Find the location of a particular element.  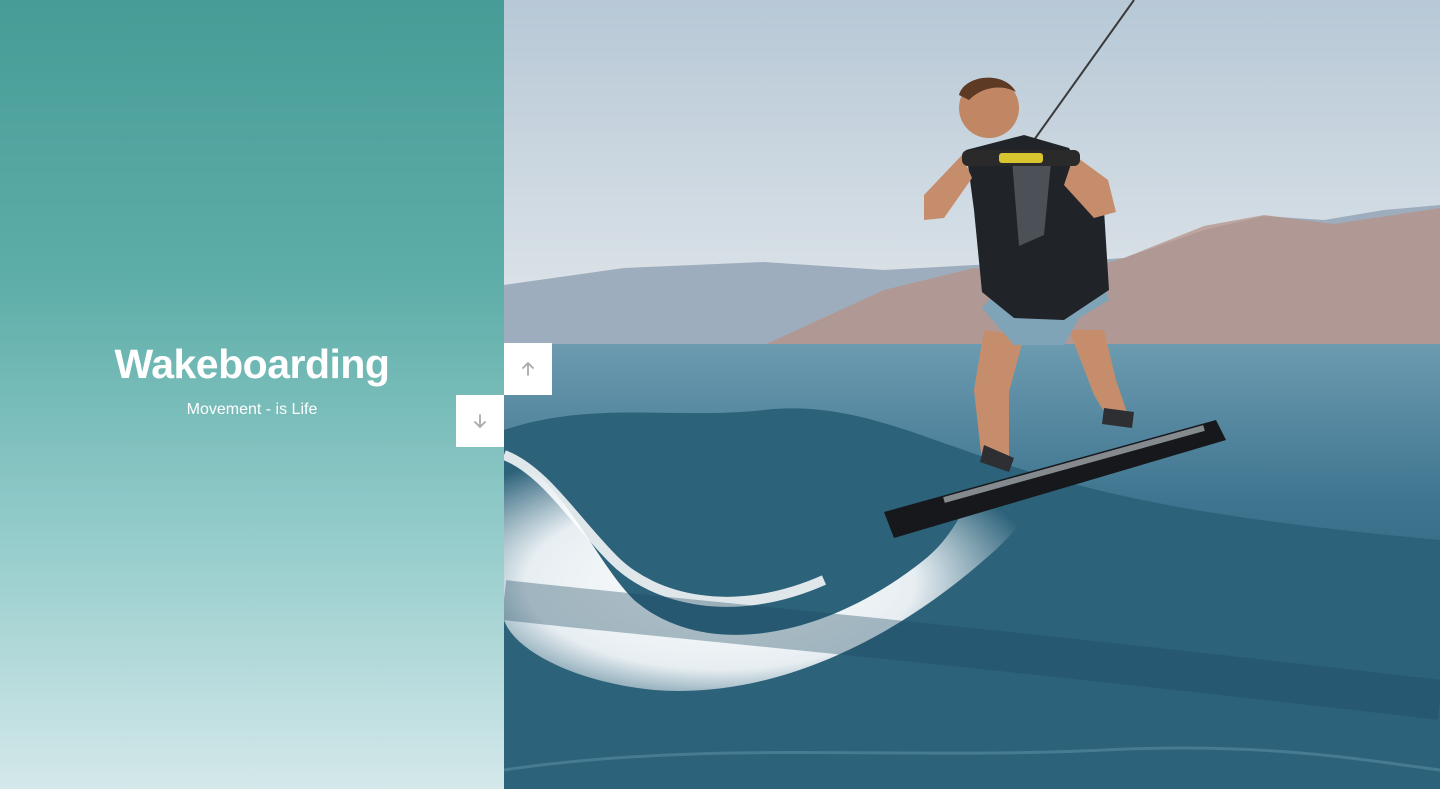

slide-up-button is located at coordinates (528, 369).